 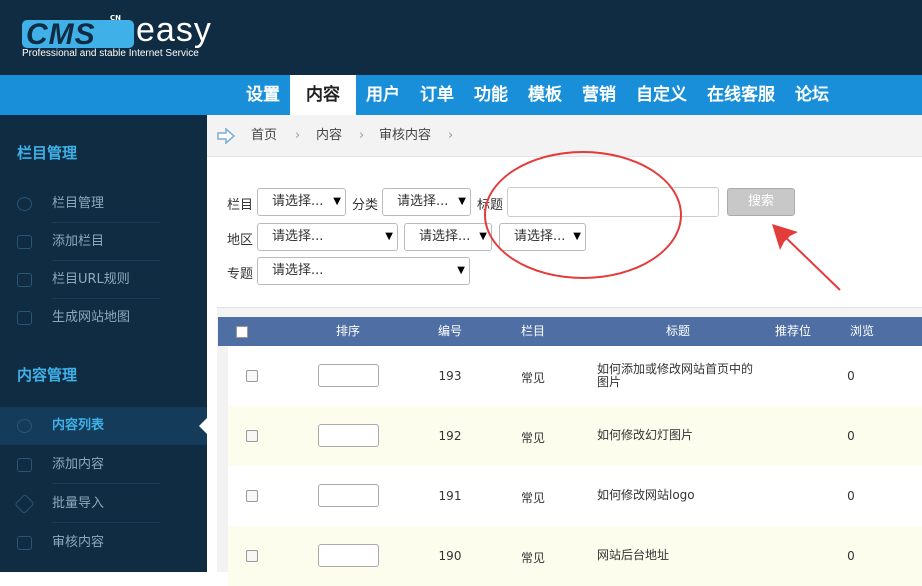 I want to click on sidebar-item-column-url-rules: 栏目URL规则, so click(x=103, y=280).